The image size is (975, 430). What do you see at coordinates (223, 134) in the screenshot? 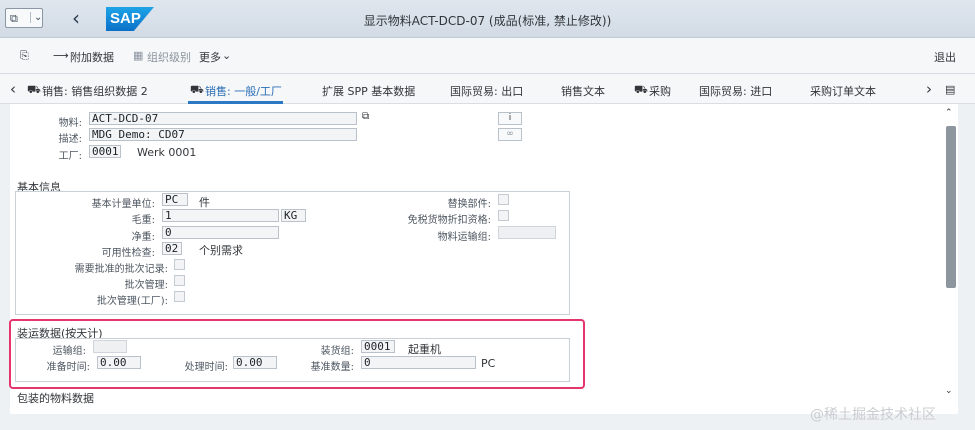
I see `description-field: MDG Demo: CD07` at bounding box center [223, 134].